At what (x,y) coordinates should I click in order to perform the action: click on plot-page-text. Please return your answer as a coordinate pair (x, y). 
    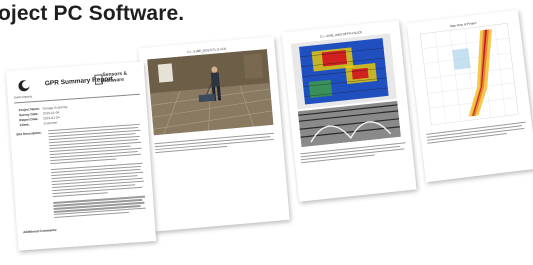
    Looking at the image, I should click on (476, 133).